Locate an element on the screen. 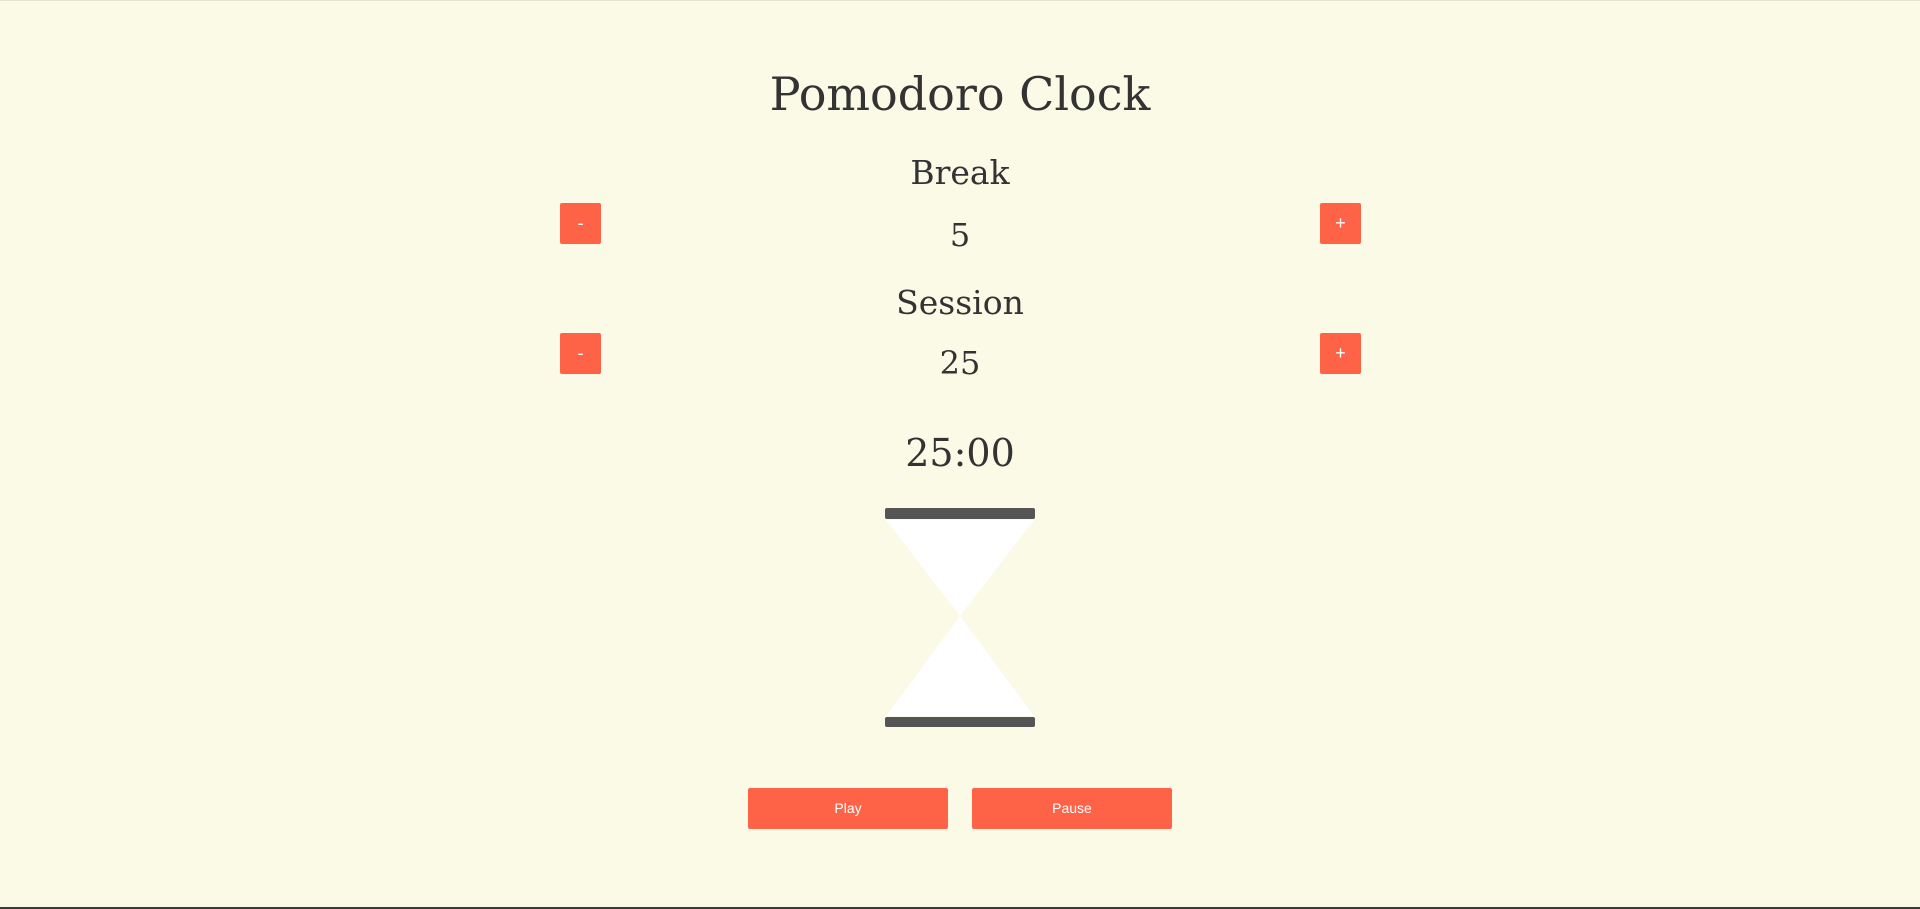 The image size is (1920, 909). play-button: Play is located at coordinates (848, 808).